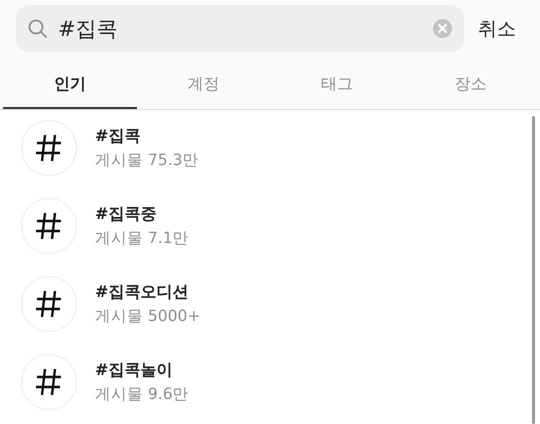 Image resolution: width=540 pixels, height=424 pixels. What do you see at coordinates (69, 85) in the screenshot?
I see `tab: 인기` at bounding box center [69, 85].